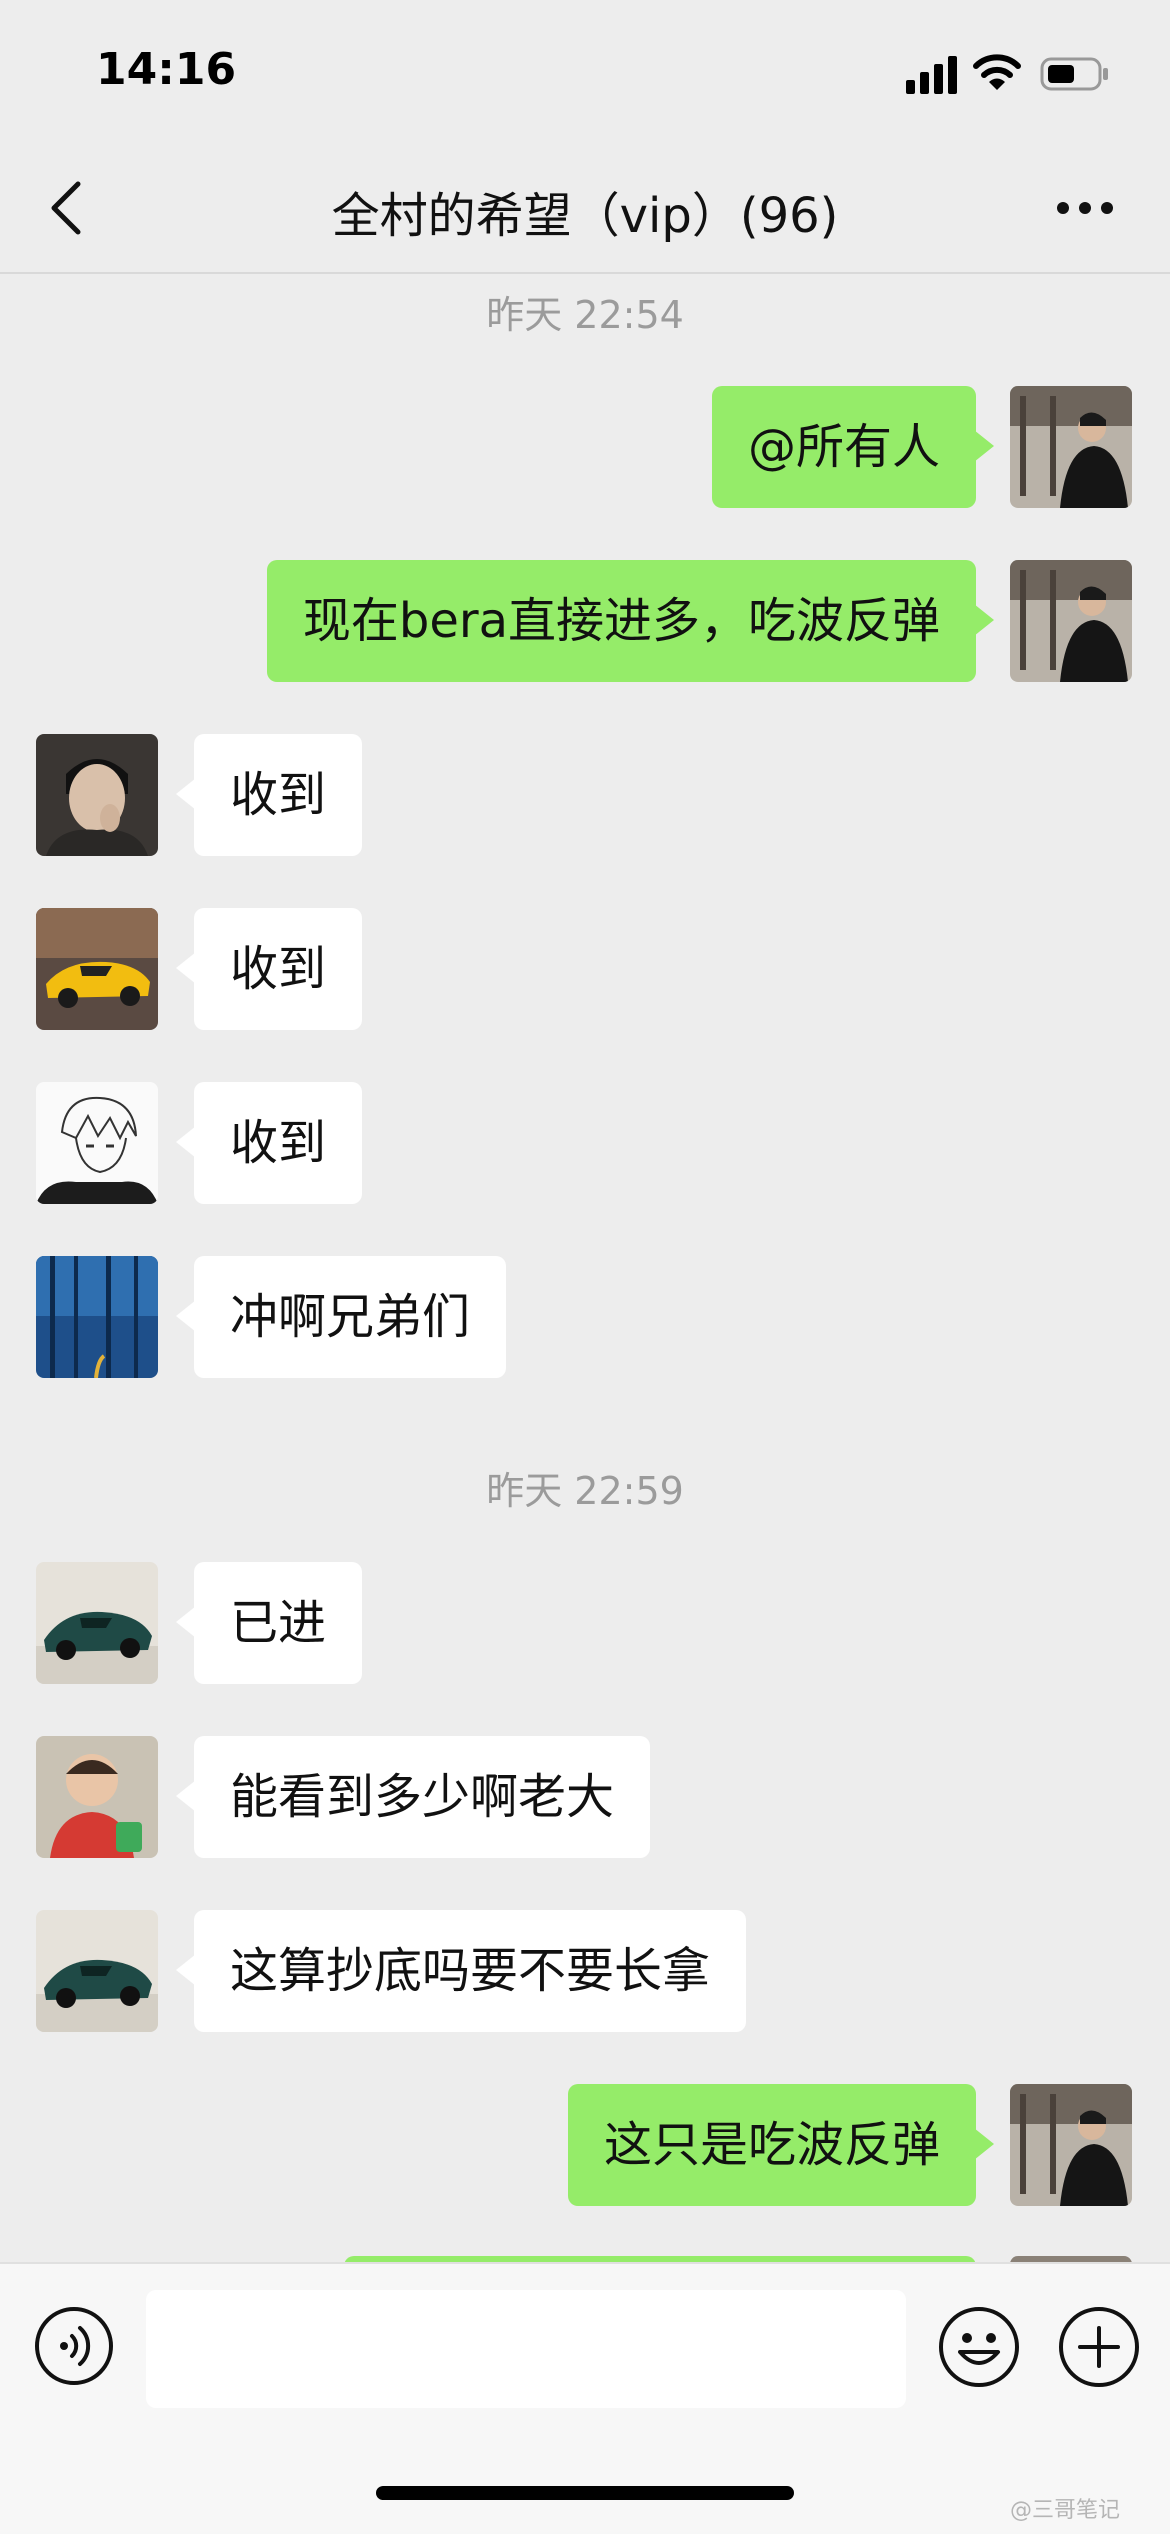  What do you see at coordinates (979, 2347) in the screenshot?
I see `emoji-icon` at bounding box center [979, 2347].